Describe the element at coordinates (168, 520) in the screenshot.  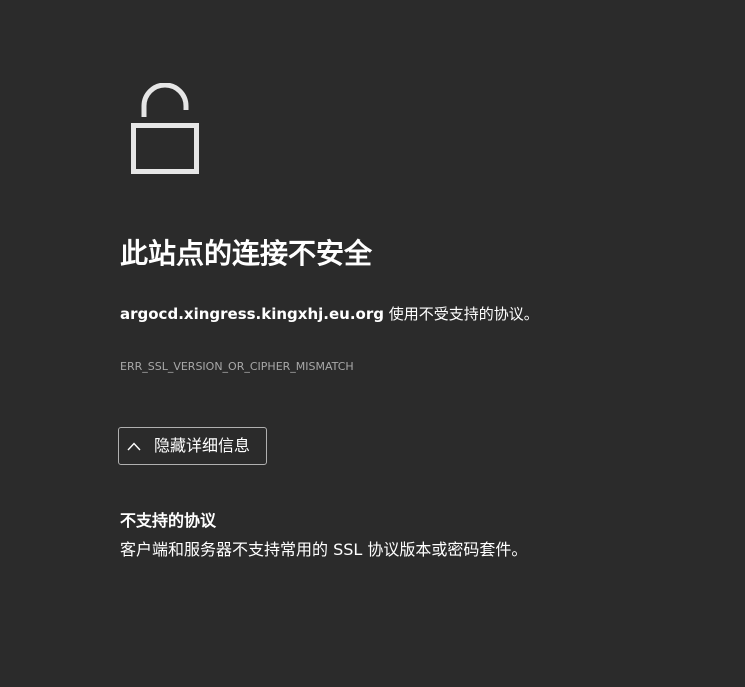
I see `details-heading: 不支持的协议` at that location.